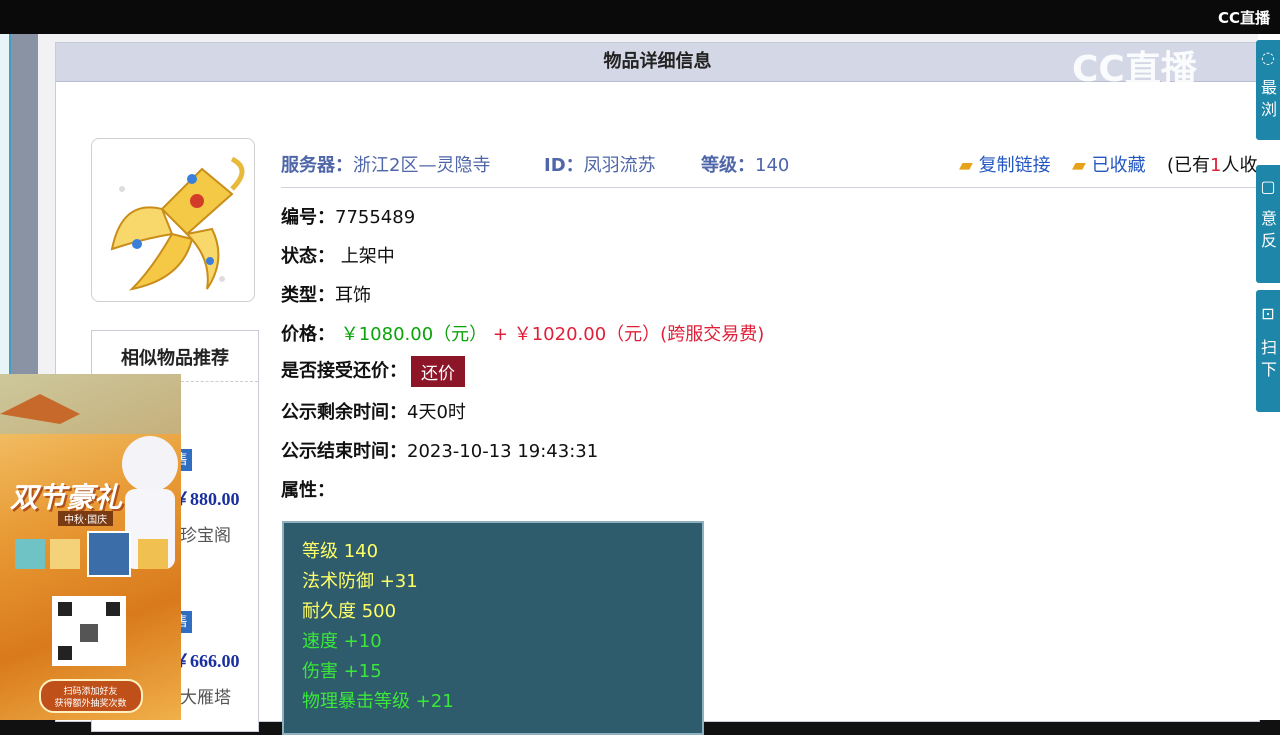 The height and width of the screenshot is (735, 1280). I want to click on similar-item-price: ￥666.00, so click(206, 661).